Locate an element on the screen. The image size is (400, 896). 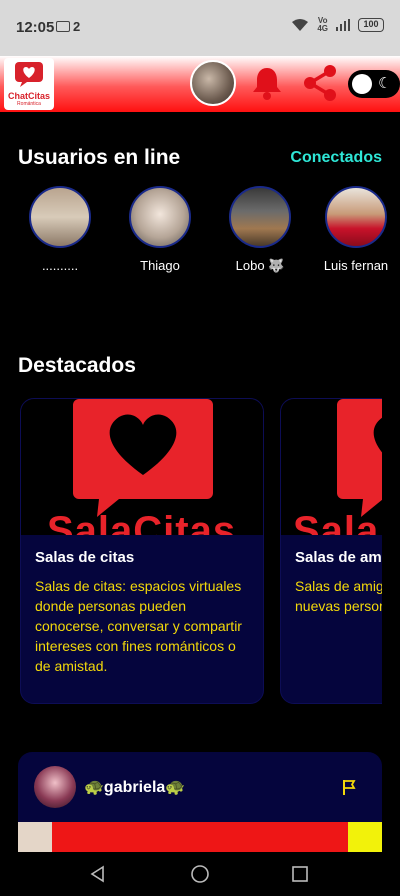
post-image is located at coordinates (200, 839).